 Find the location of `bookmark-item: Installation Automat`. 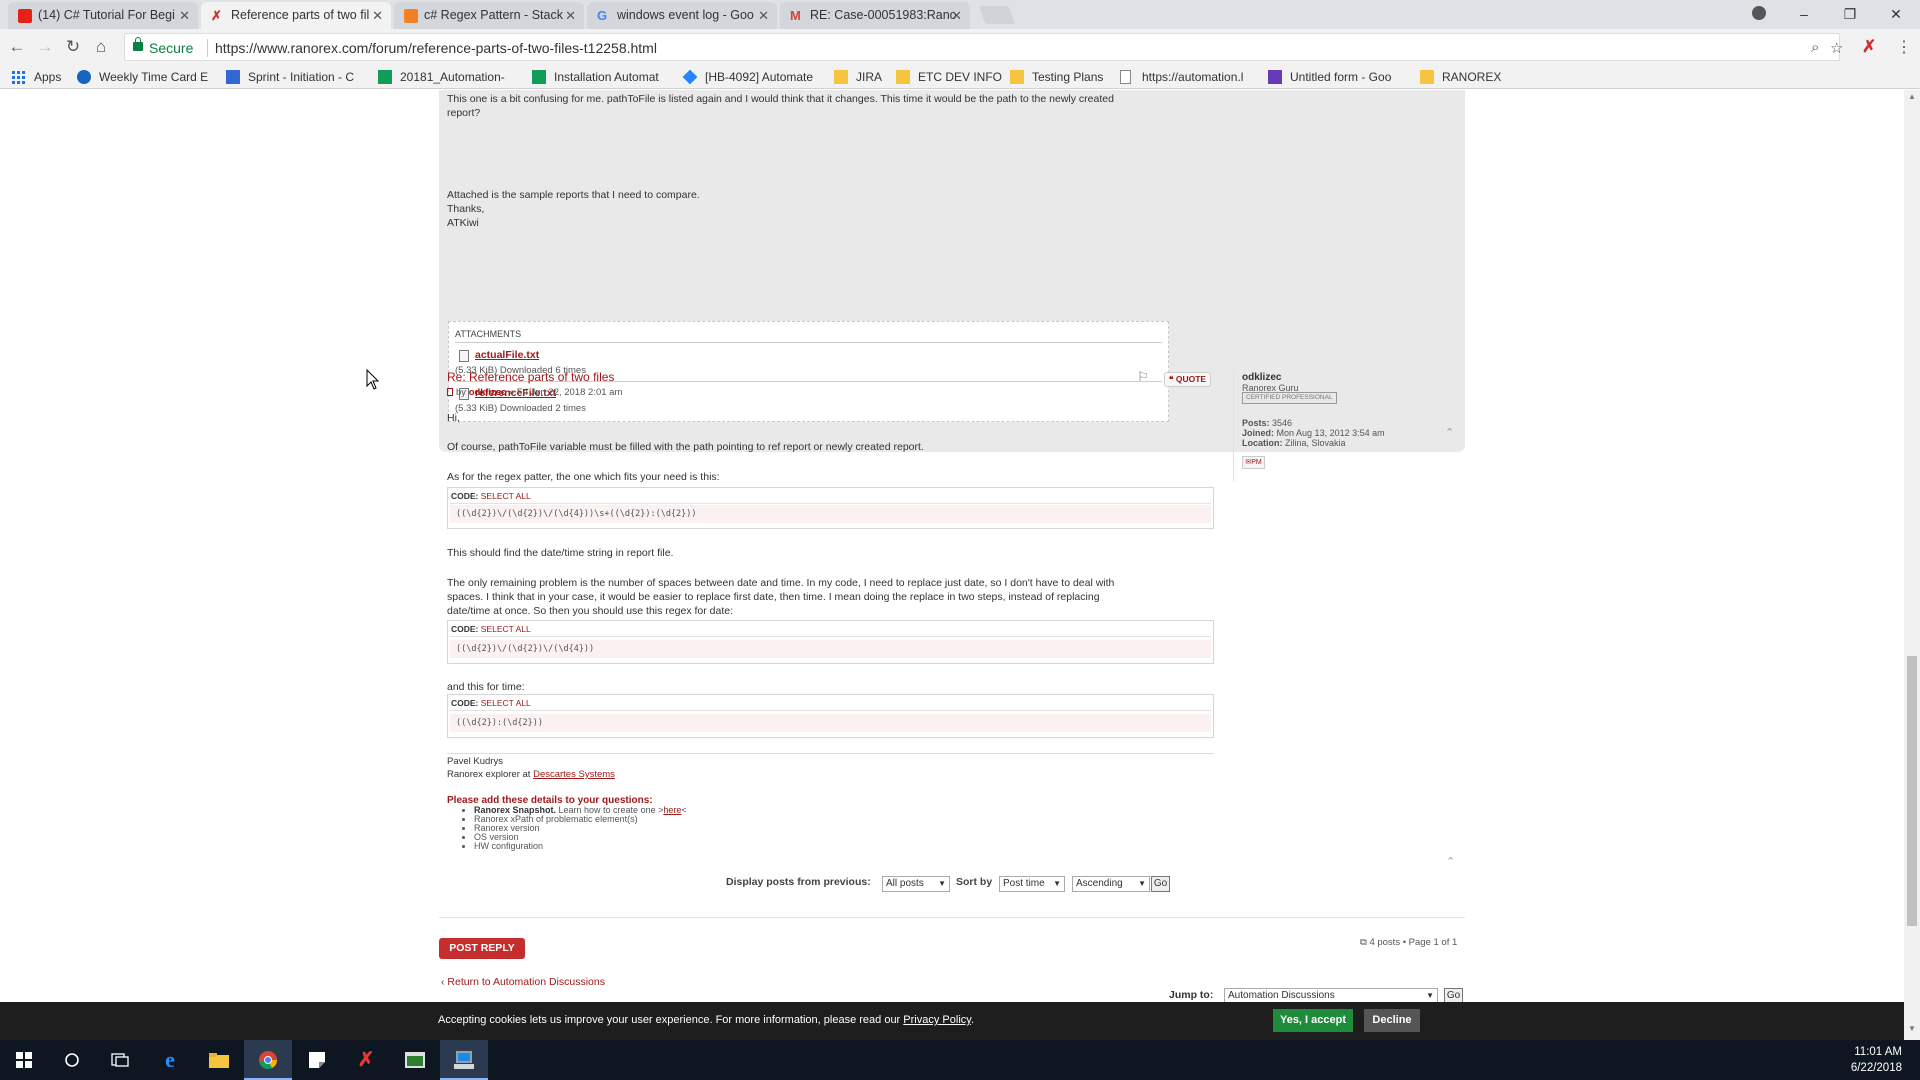

bookmark-item: Installation Automat is located at coordinates (595, 77).